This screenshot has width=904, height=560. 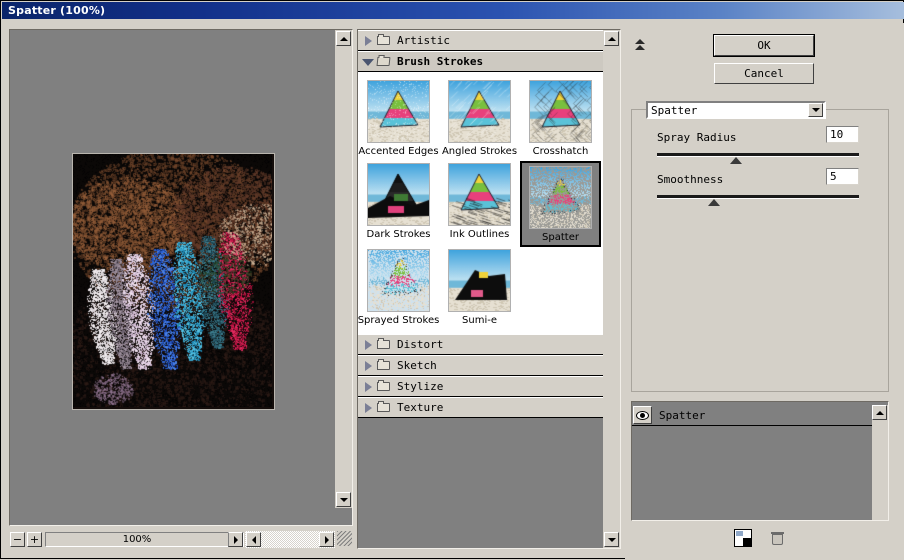 What do you see at coordinates (420, 344) in the screenshot?
I see `category-label: Distort` at bounding box center [420, 344].